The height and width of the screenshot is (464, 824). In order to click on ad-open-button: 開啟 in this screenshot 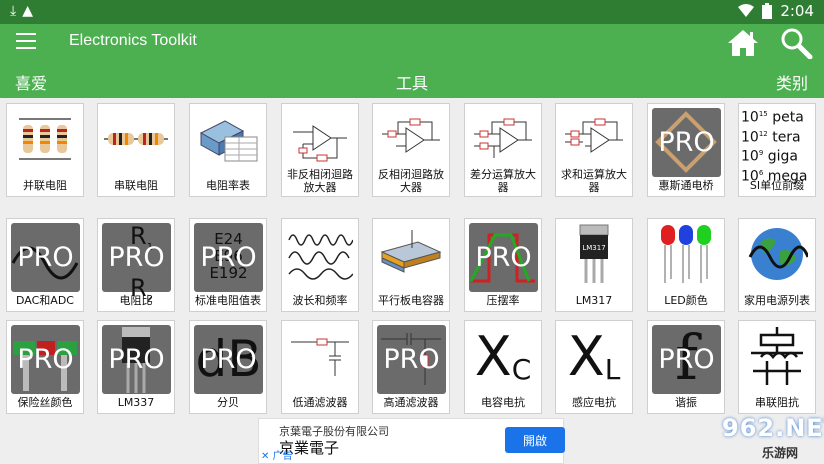, I will do `click(535, 440)`.